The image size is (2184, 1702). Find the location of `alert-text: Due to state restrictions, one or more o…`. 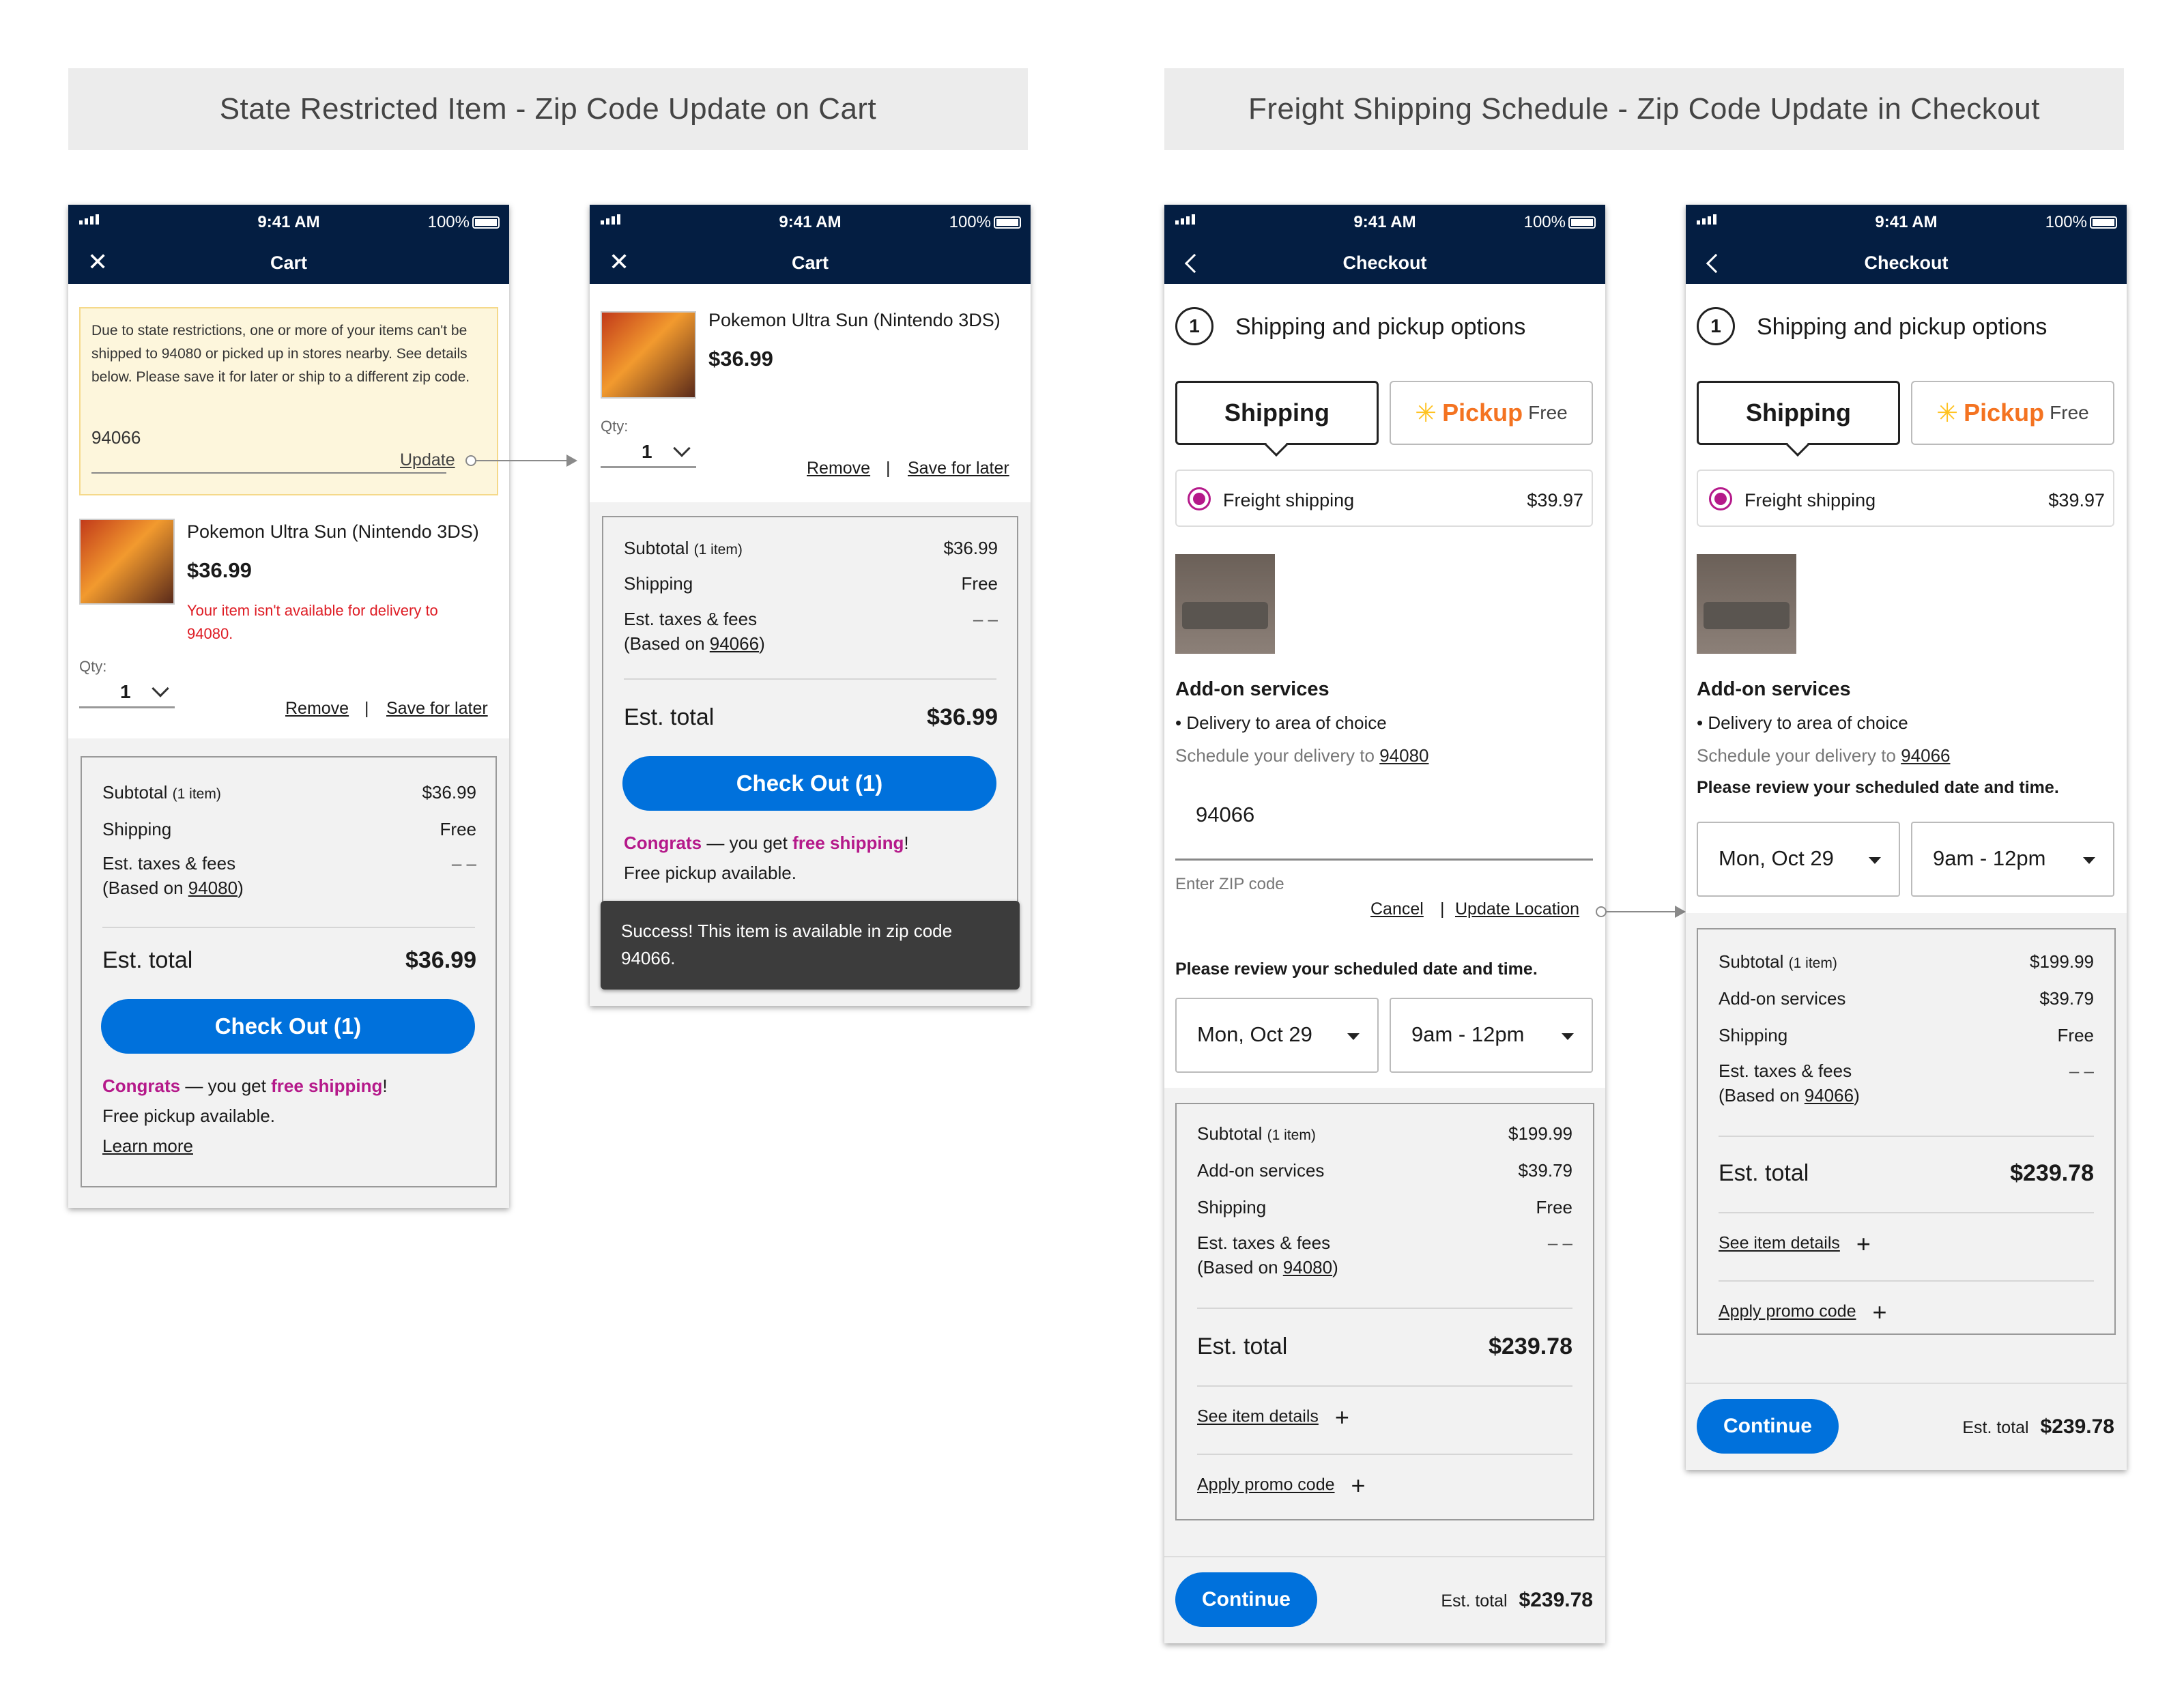

alert-text: Due to state restrictions, one or more o… is located at coordinates (280, 354).